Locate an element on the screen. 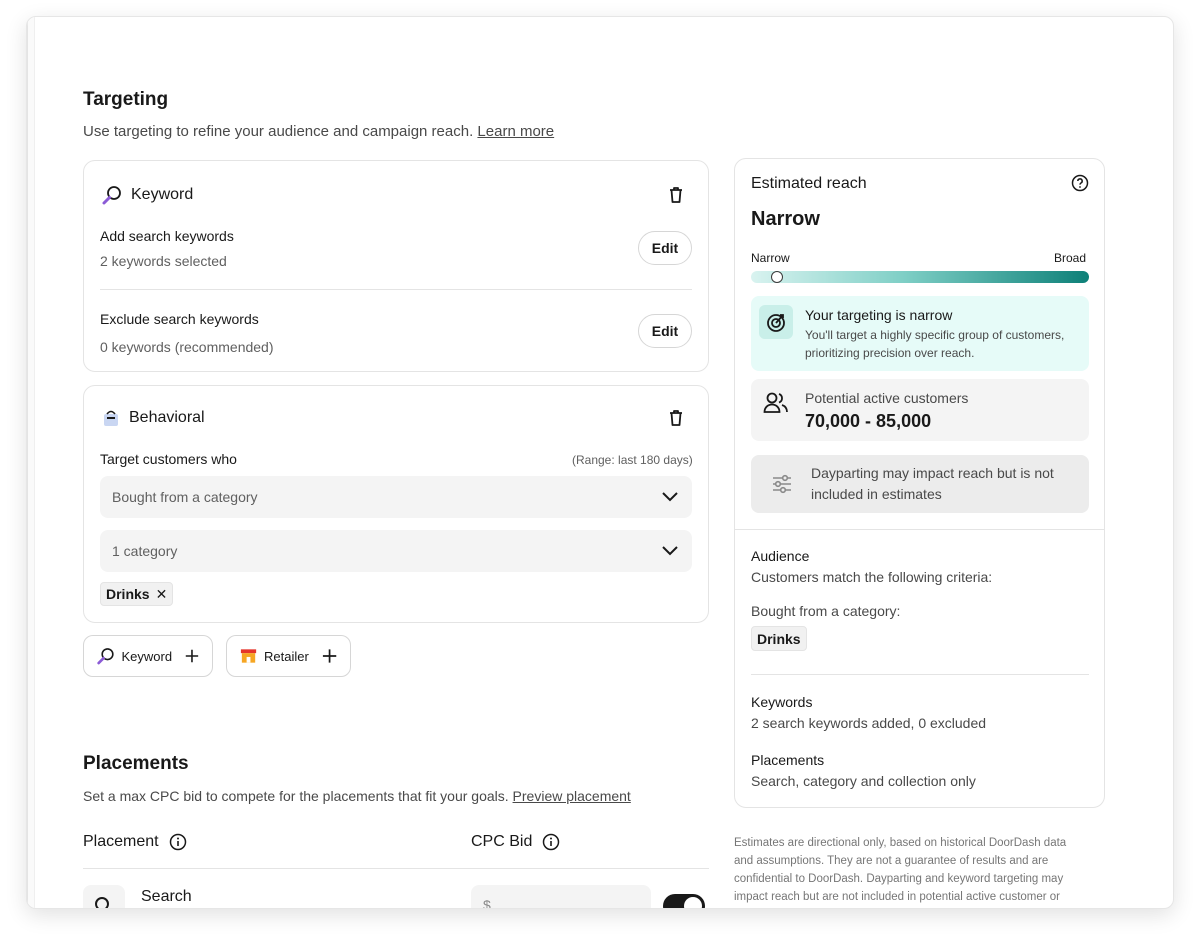 This screenshot has width=1200, height=944. preview-placement-link: Preview placement is located at coordinates (572, 796).